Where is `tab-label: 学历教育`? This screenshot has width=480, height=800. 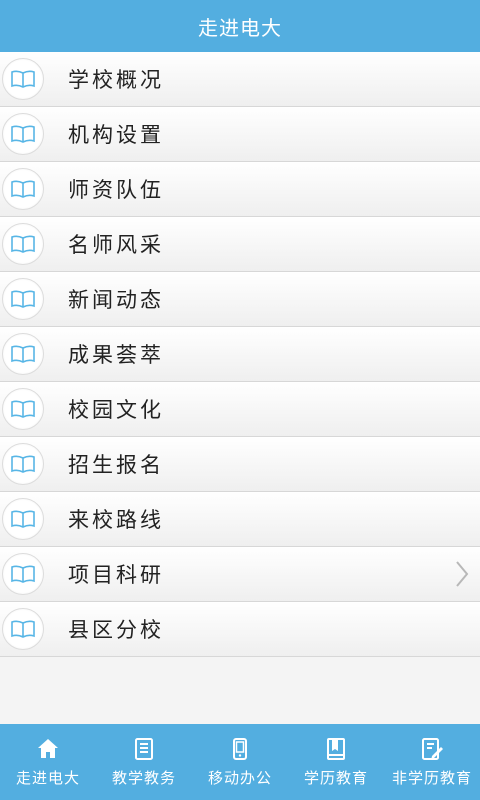 tab-label: 学历教育 is located at coordinates (335, 777).